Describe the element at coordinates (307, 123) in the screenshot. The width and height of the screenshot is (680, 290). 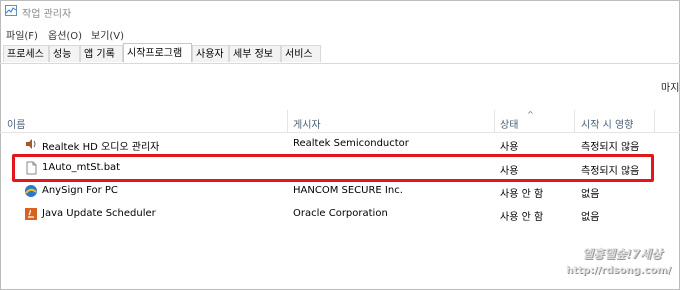
I see `column-header-publisher: 게시자` at that location.